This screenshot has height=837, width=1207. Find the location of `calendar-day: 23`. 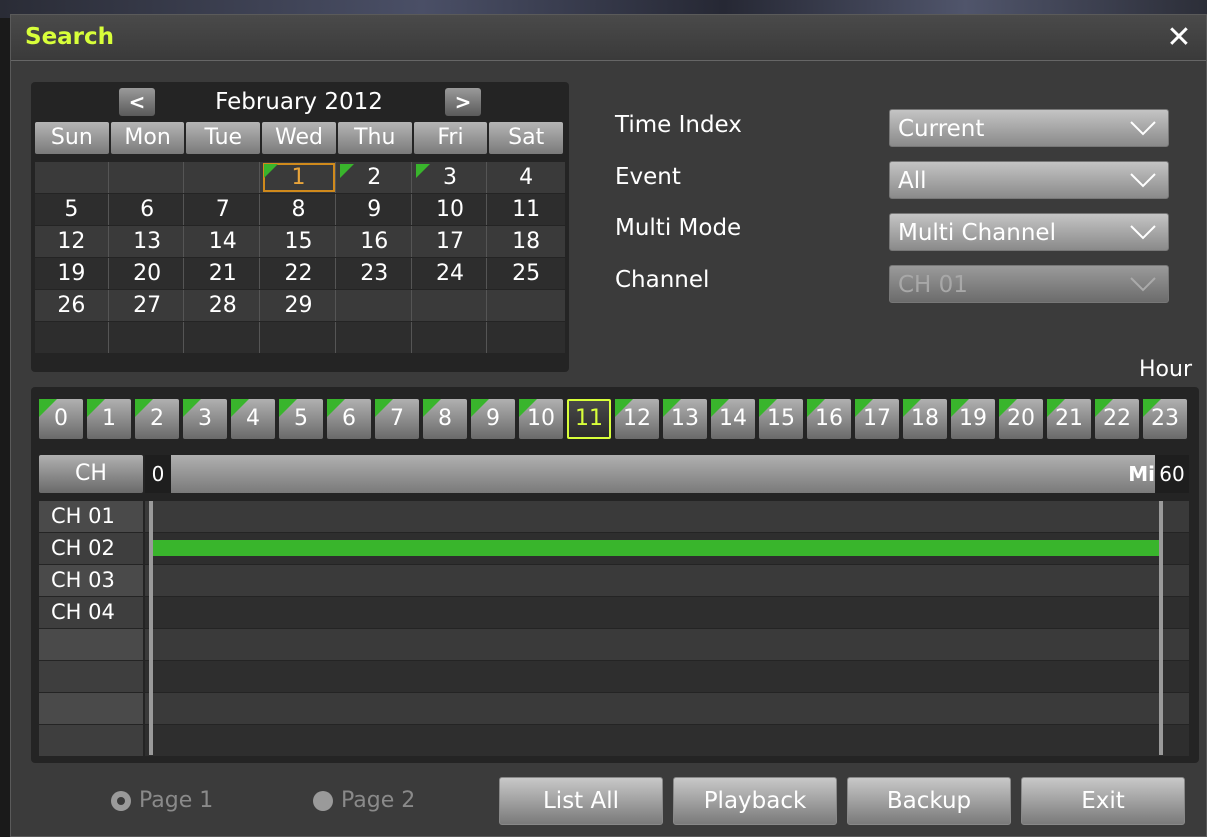

calendar-day: 23 is located at coordinates (375, 273).